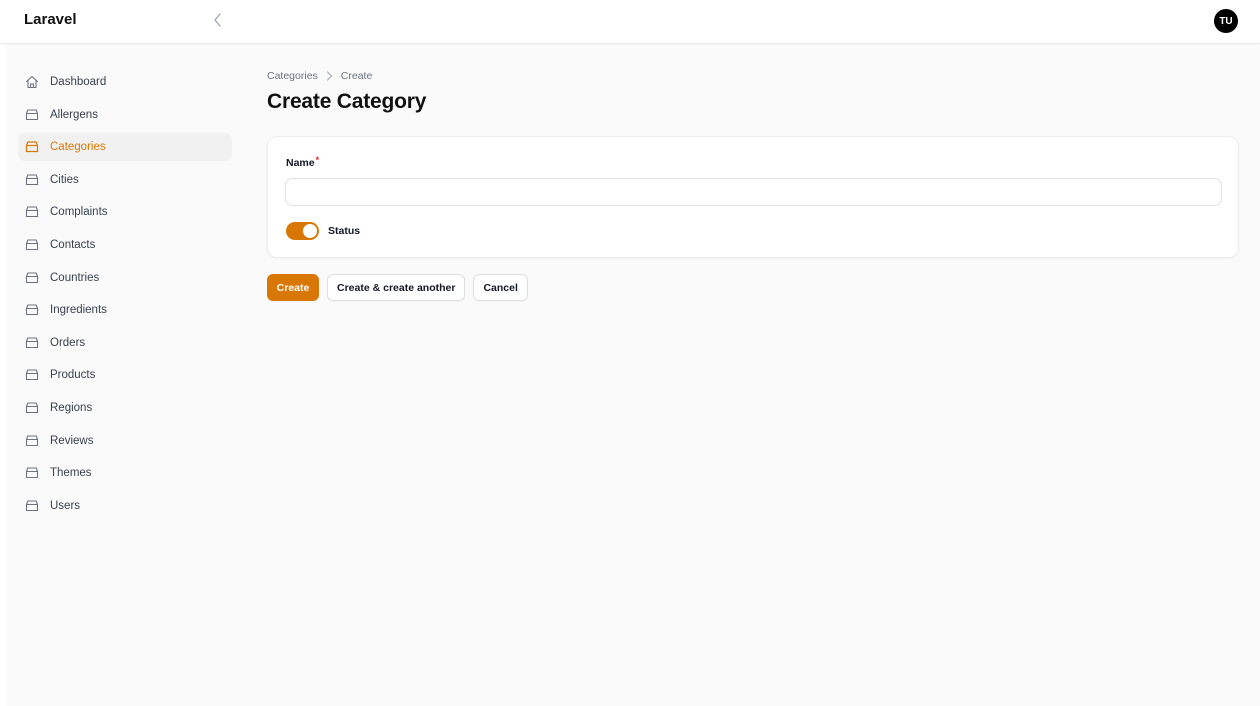  What do you see at coordinates (71, 473) in the screenshot?
I see `sidebar-item-label: Themes` at bounding box center [71, 473].